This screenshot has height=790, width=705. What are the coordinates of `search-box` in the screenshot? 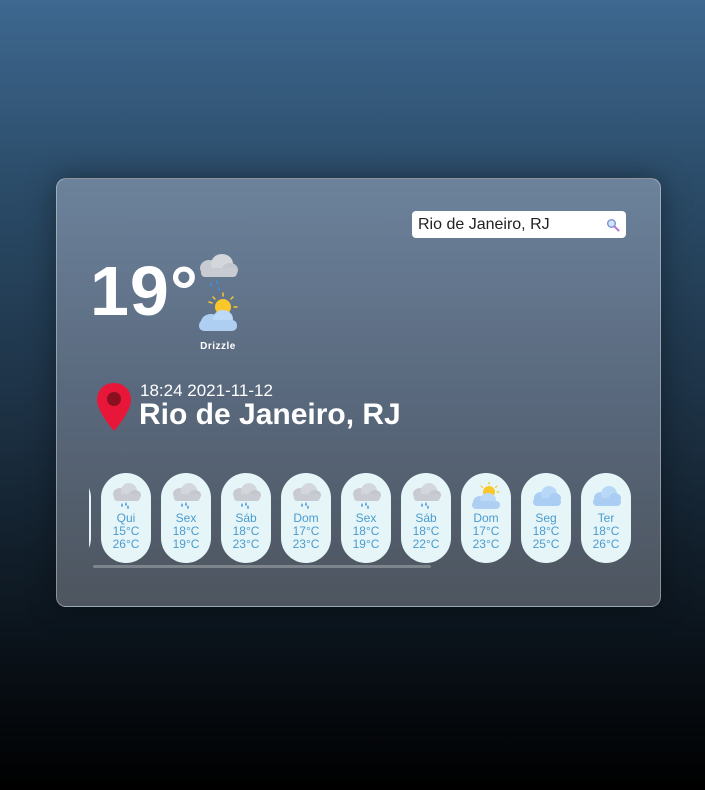 It's located at (519, 224).